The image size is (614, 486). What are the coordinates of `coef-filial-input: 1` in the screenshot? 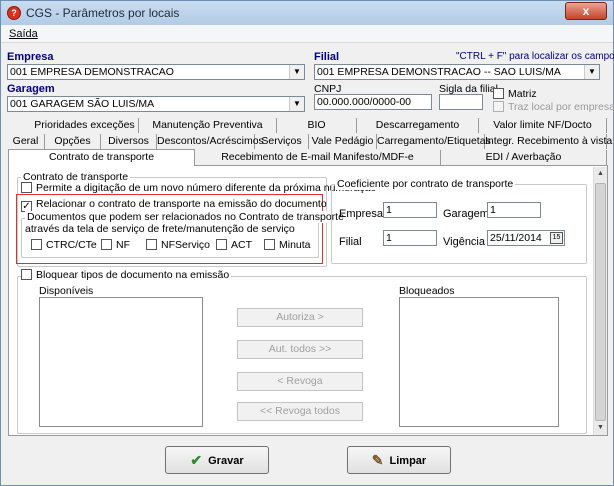 It's located at (410, 238).